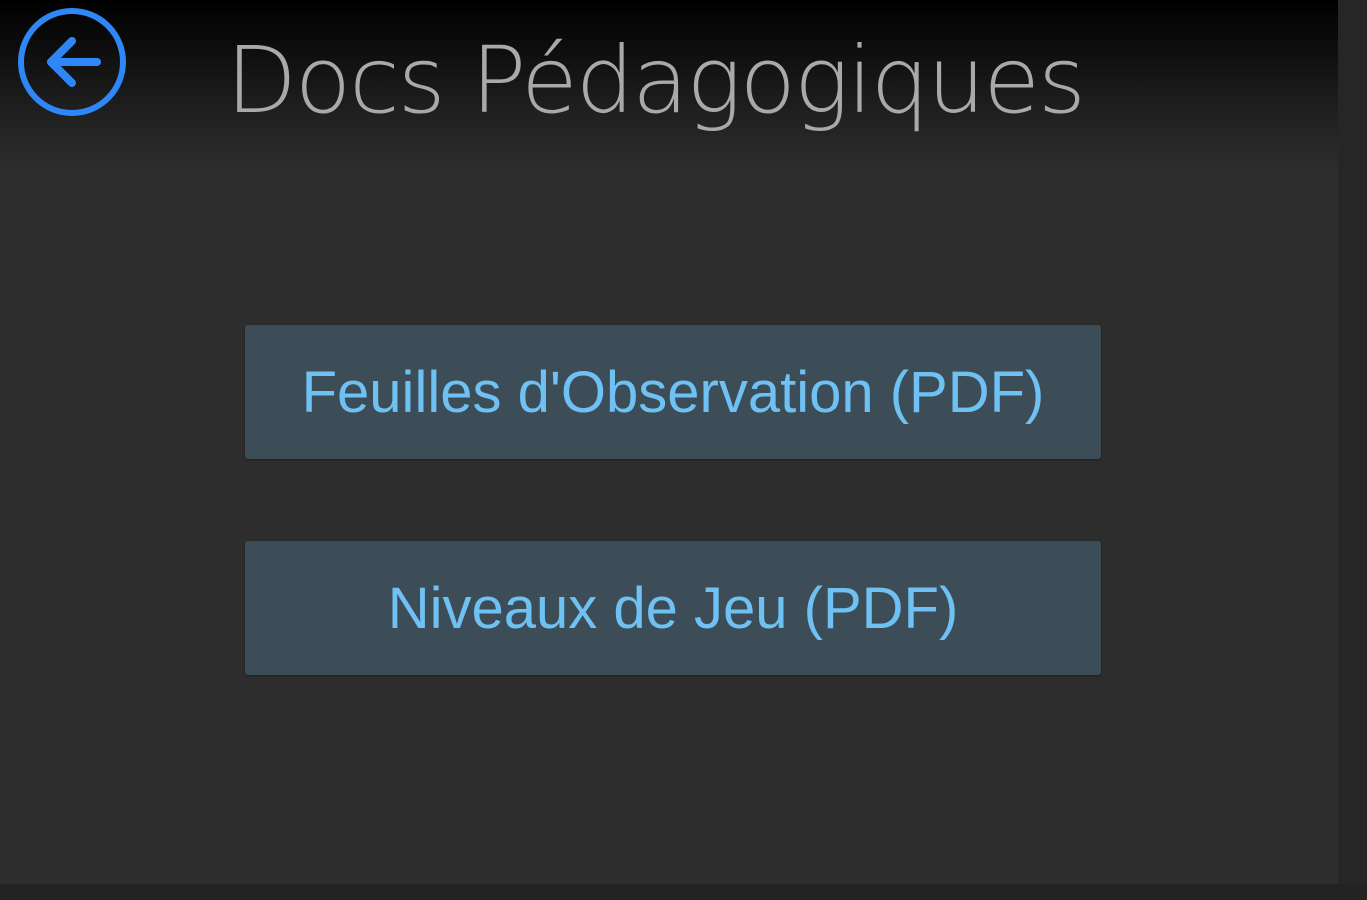  I want to click on game-levels-pdf-label: Niveaux de Jeu (PDF), so click(673, 608).